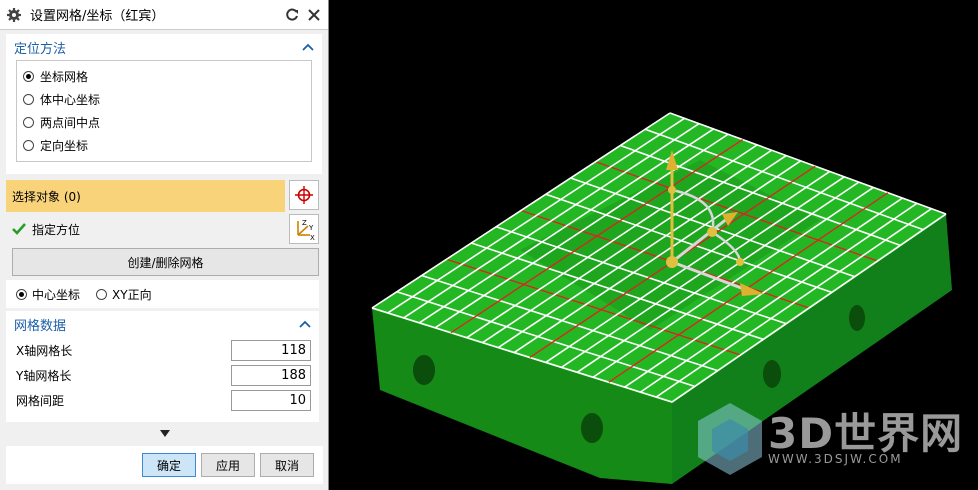  Describe the element at coordinates (64, 77) in the screenshot. I see `radio-label: 坐标网格` at that location.